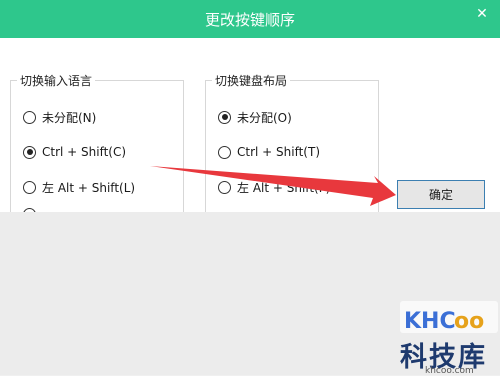 The image size is (500, 376). What do you see at coordinates (273, 186) in the screenshot?
I see `red-arrow-icon` at bounding box center [273, 186].